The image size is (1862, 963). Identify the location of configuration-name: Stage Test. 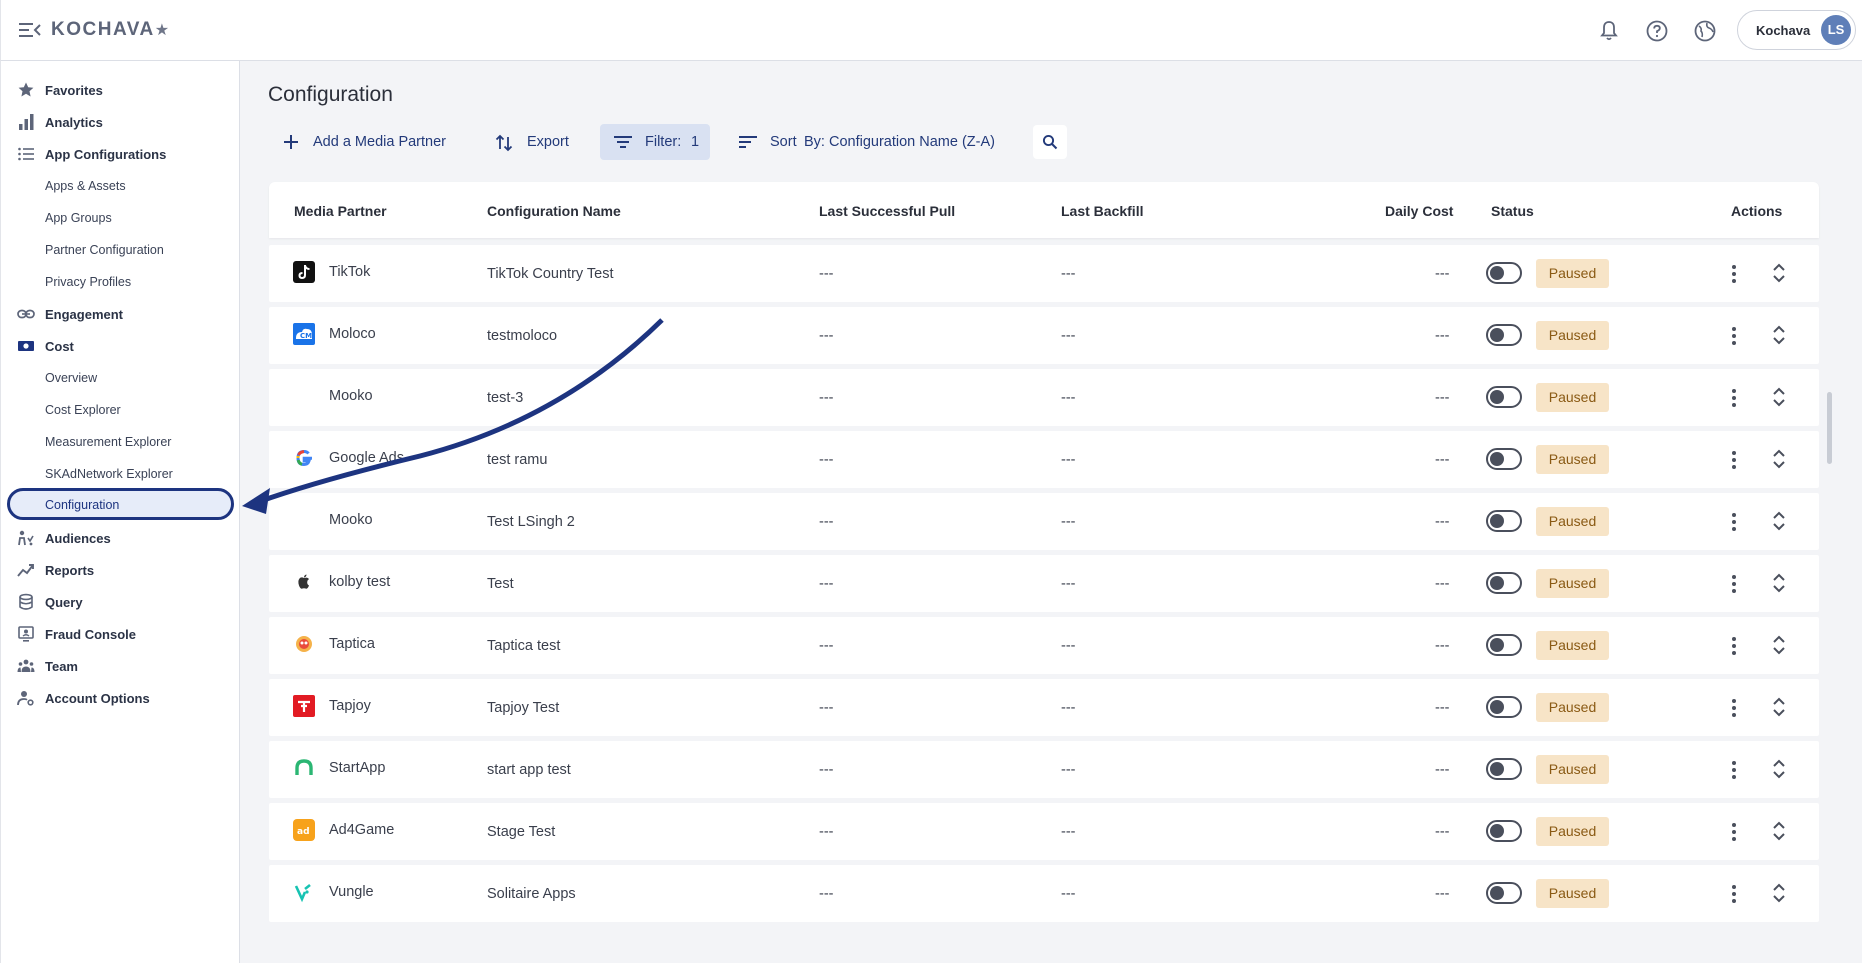
(521, 832).